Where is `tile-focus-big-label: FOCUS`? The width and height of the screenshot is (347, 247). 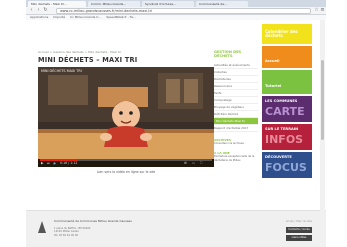
tile-focus-big-label: FOCUS is located at coordinates (286, 167).